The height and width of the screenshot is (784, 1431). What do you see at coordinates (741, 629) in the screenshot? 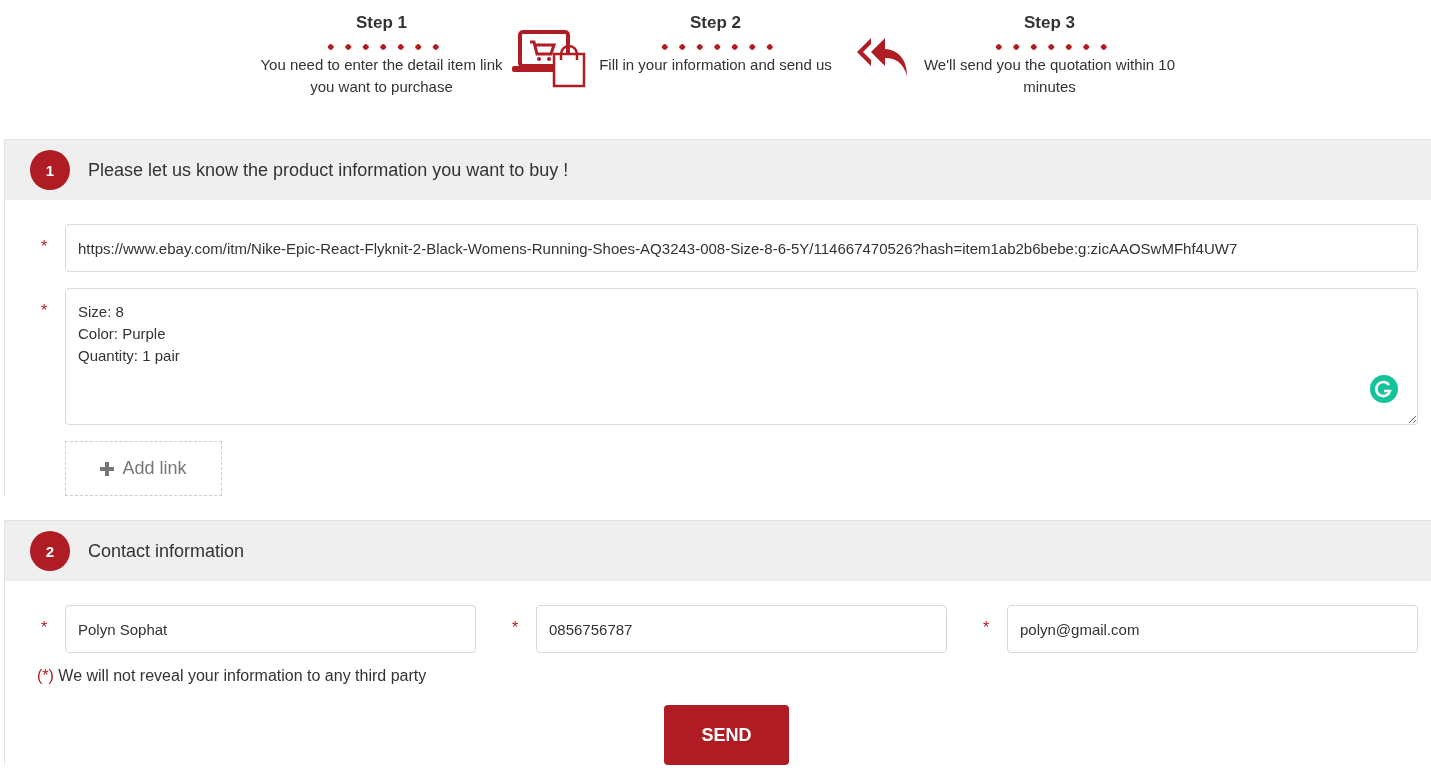
I see `text-field: 0856756787` at bounding box center [741, 629].